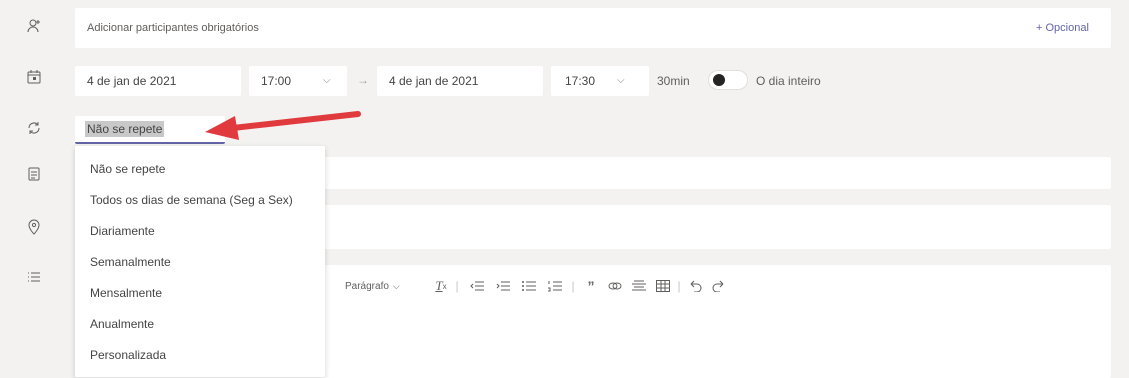  Describe the element at coordinates (600, 81) in the screenshot. I see `end-time-field: 17:30 ⌵` at that location.